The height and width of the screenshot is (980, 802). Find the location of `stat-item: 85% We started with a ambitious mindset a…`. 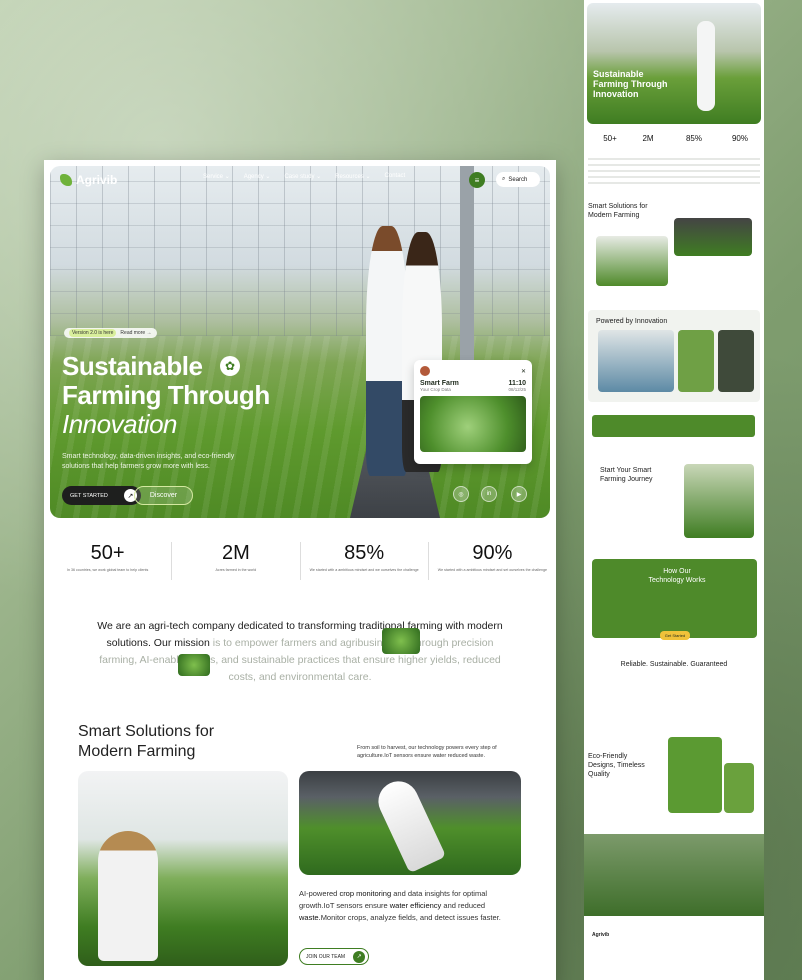

stat-item: 85% We started with a ambitious mindset a… is located at coordinates (365, 561).